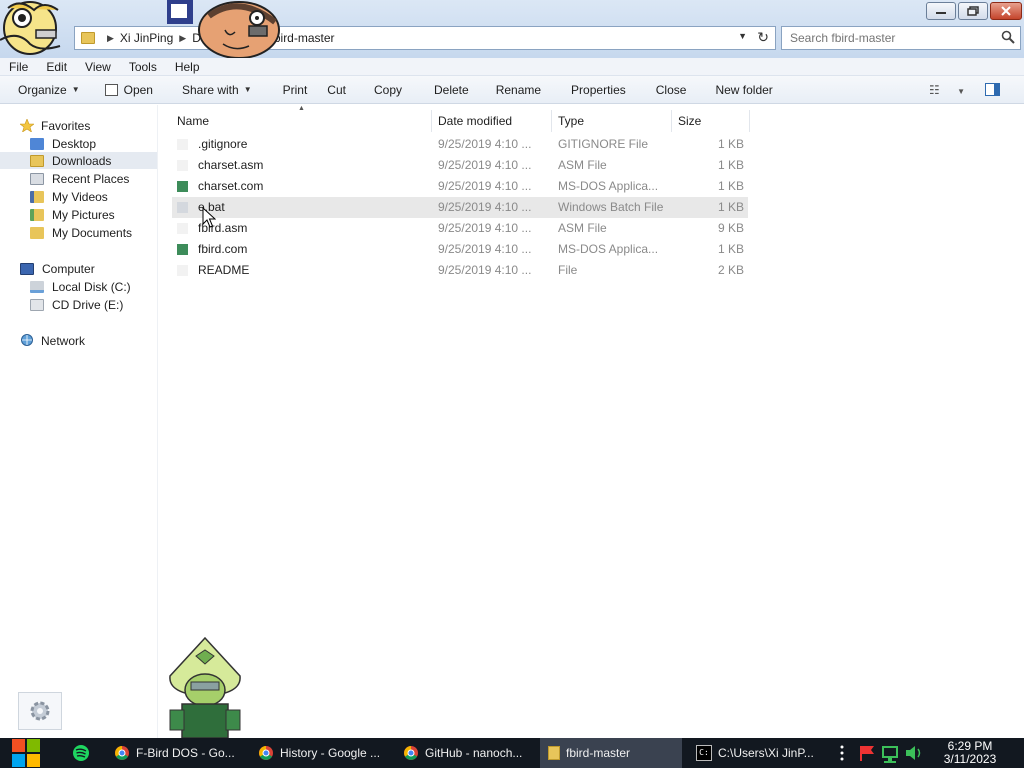  Describe the element at coordinates (231, 165) in the screenshot. I see `file-name: charset.asm` at that location.